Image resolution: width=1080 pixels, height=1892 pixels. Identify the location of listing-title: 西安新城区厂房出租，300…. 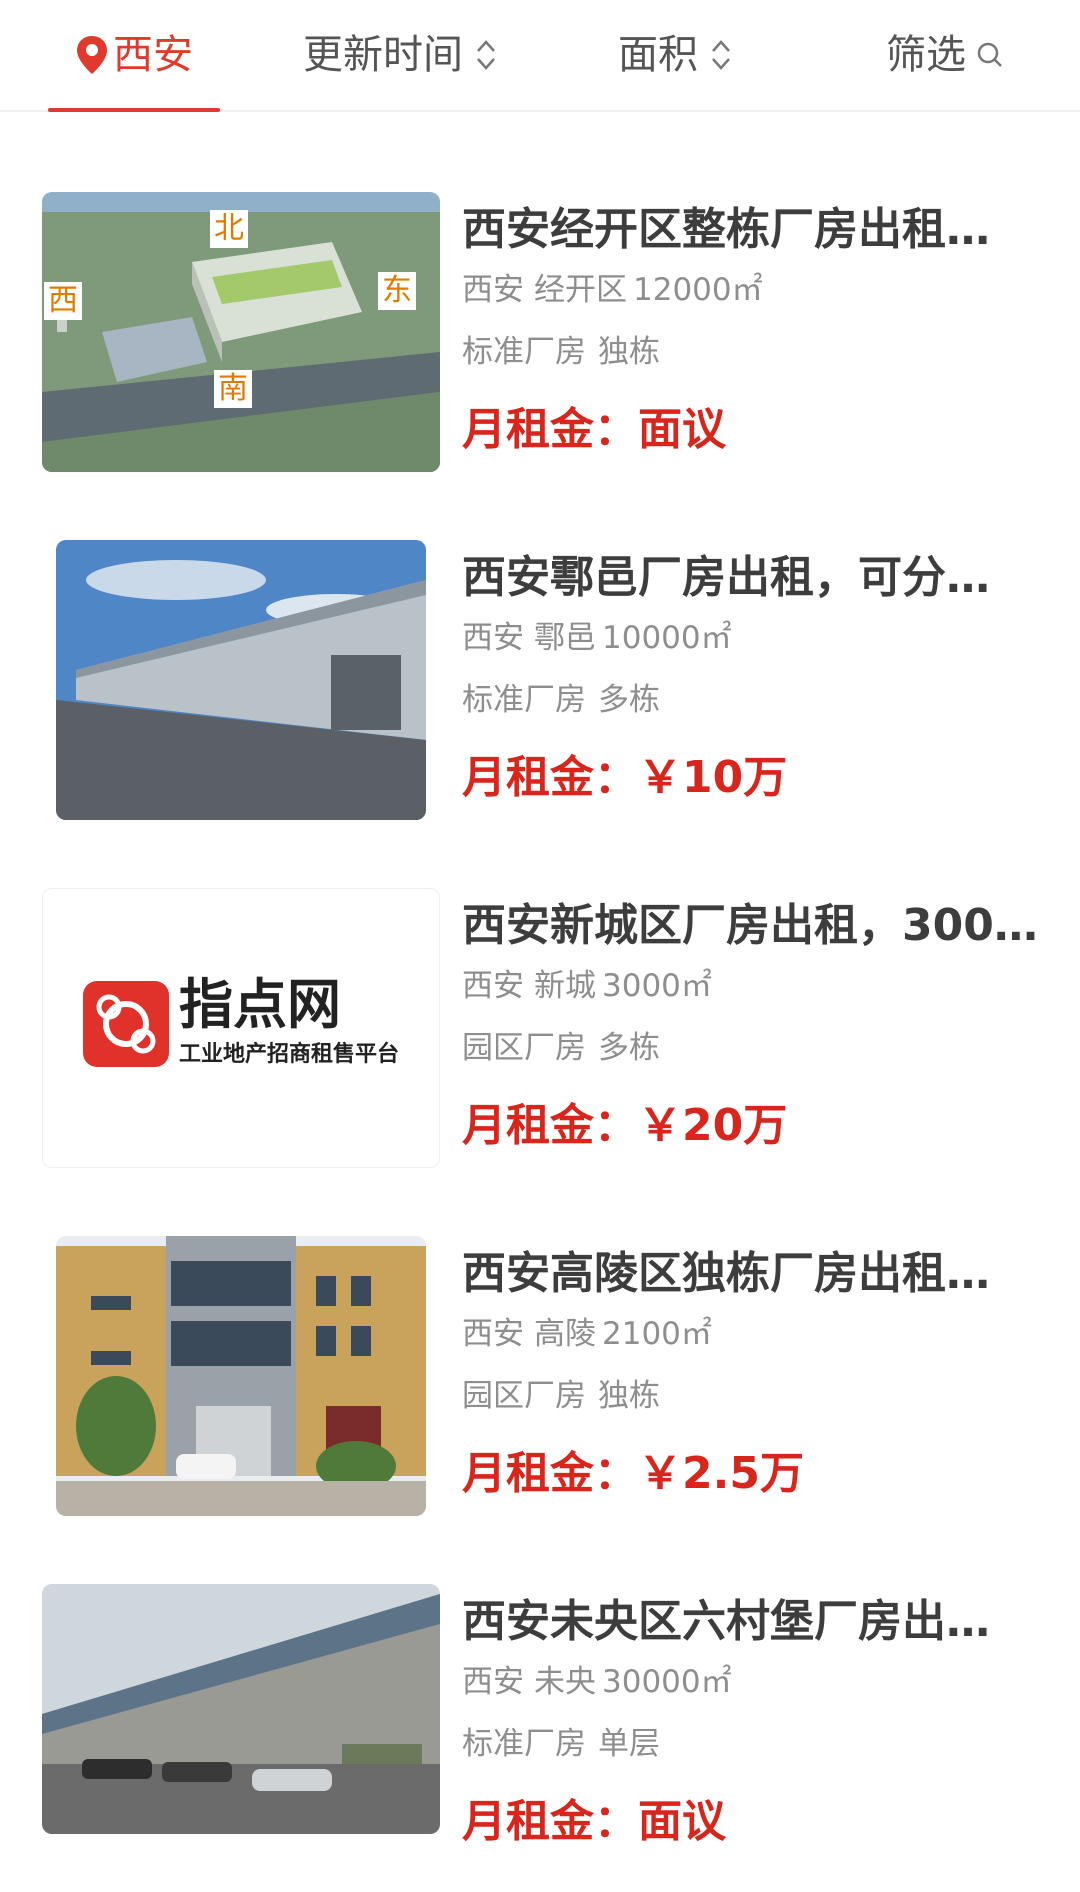
(752, 926).